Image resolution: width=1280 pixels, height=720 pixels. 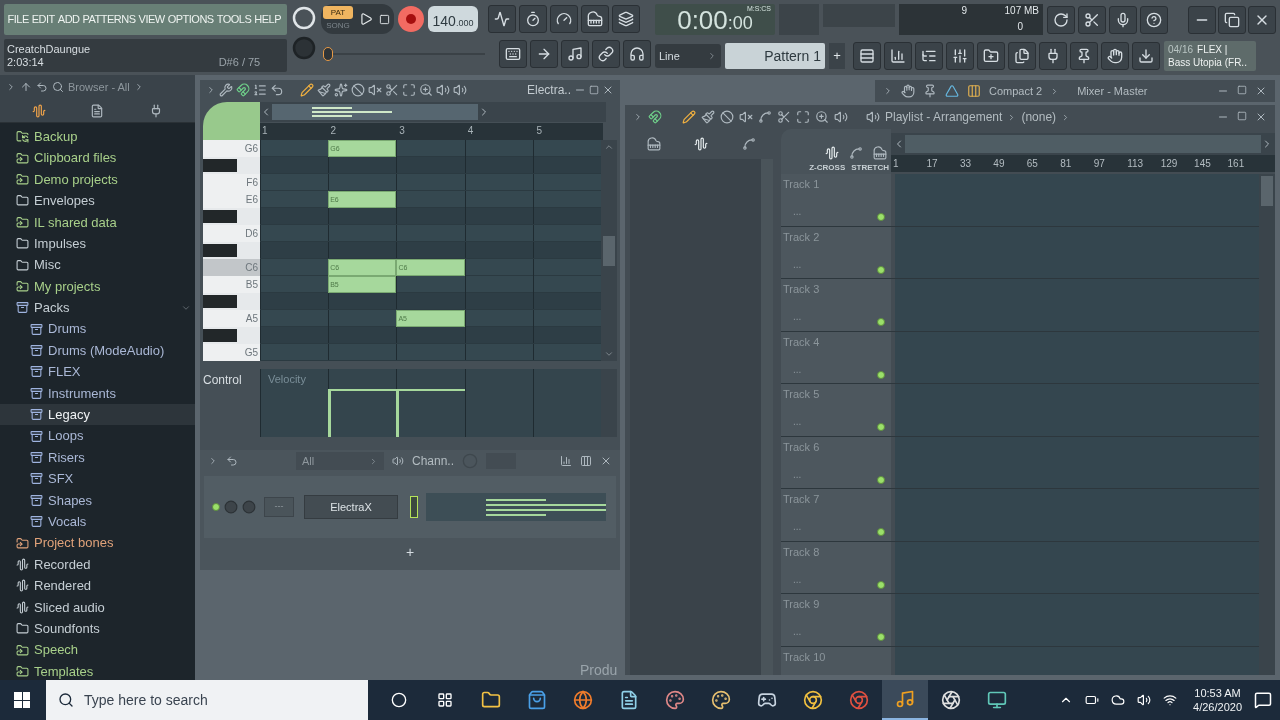 What do you see at coordinates (609, 250) in the screenshot?
I see `scrollbar` at bounding box center [609, 250].